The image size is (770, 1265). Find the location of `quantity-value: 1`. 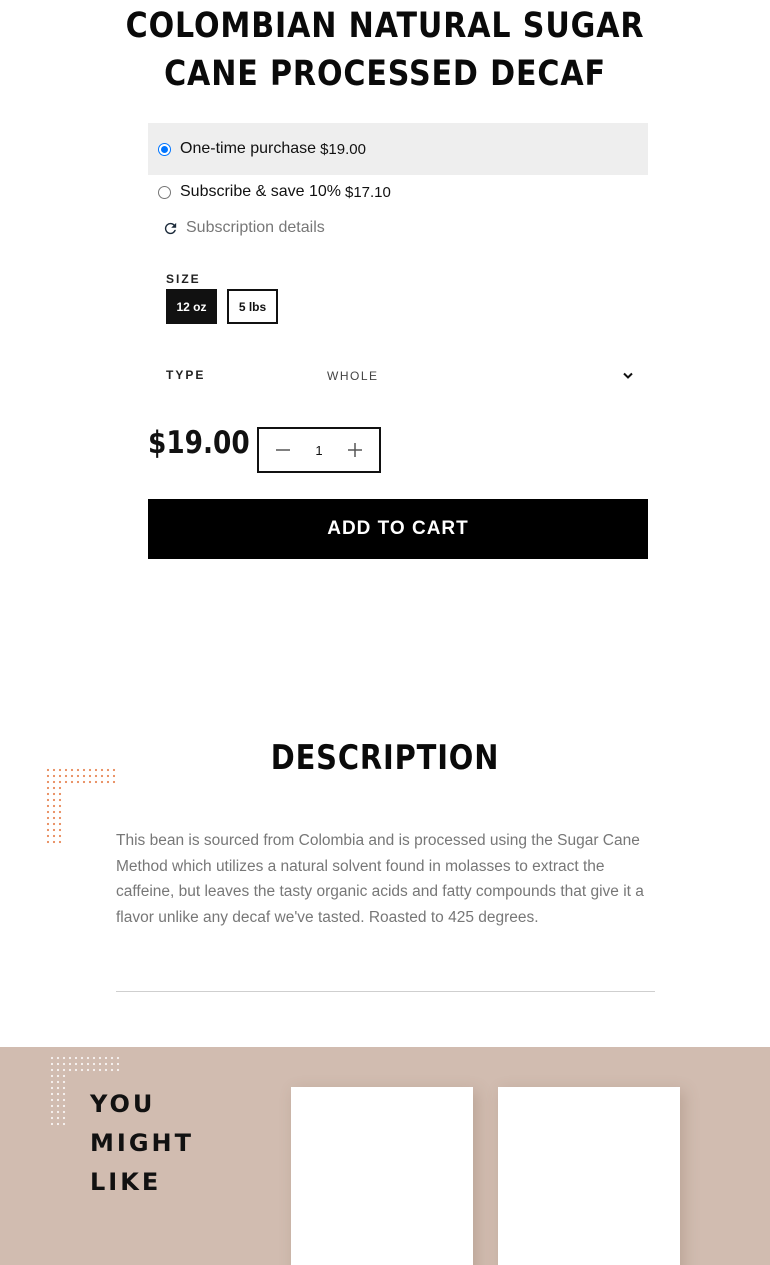

quantity-value: 1 is located at coordinates (318, 450).